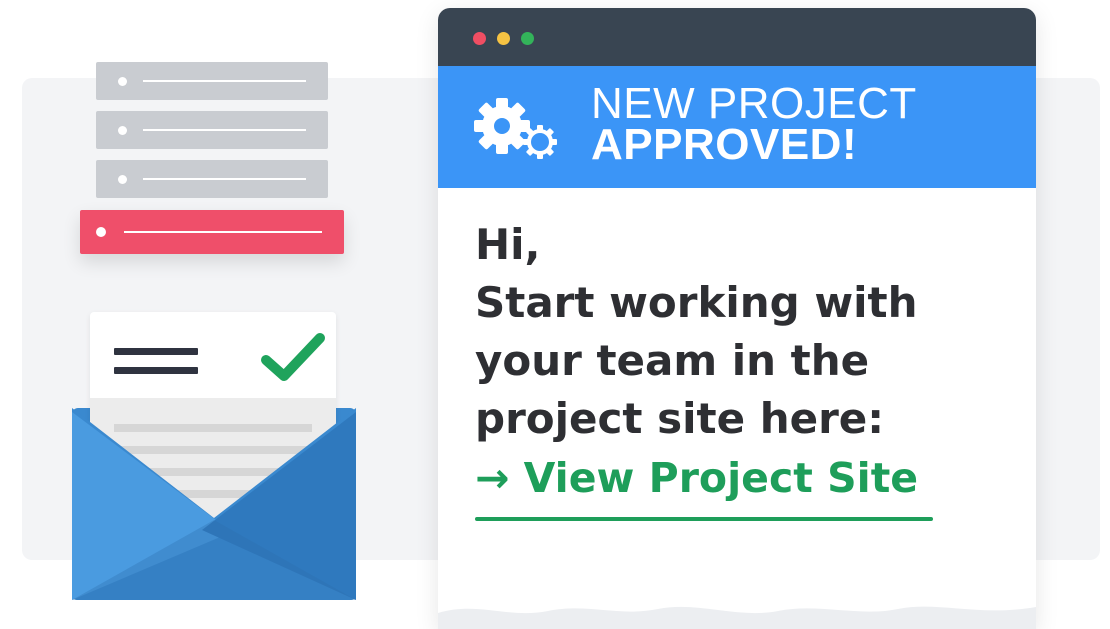 Image resolution: width=1110 pixels, height=629 pixels. Describe the element at coordinates (214, 504) in the screenshot. I see `envelope-front` at that location.